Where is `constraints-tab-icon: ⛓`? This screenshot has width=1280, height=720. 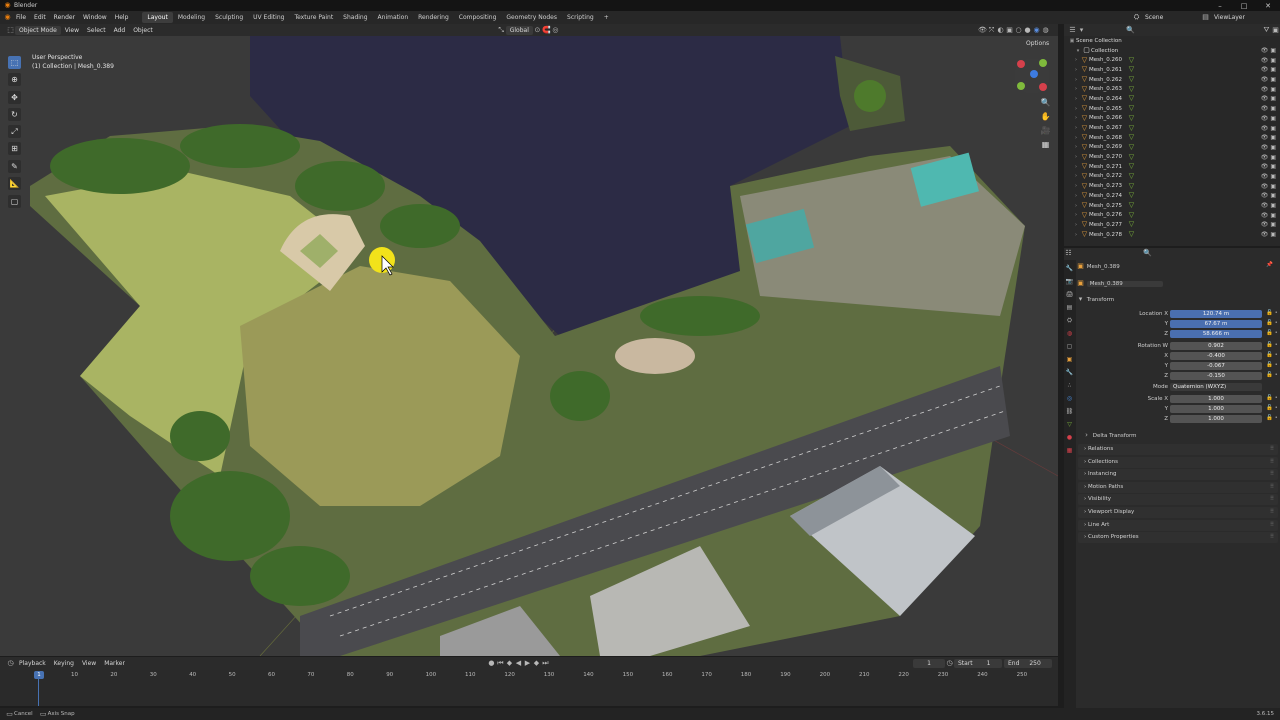
constraints-tab-icon: ⛓ is located at coordinates (1069, 411).